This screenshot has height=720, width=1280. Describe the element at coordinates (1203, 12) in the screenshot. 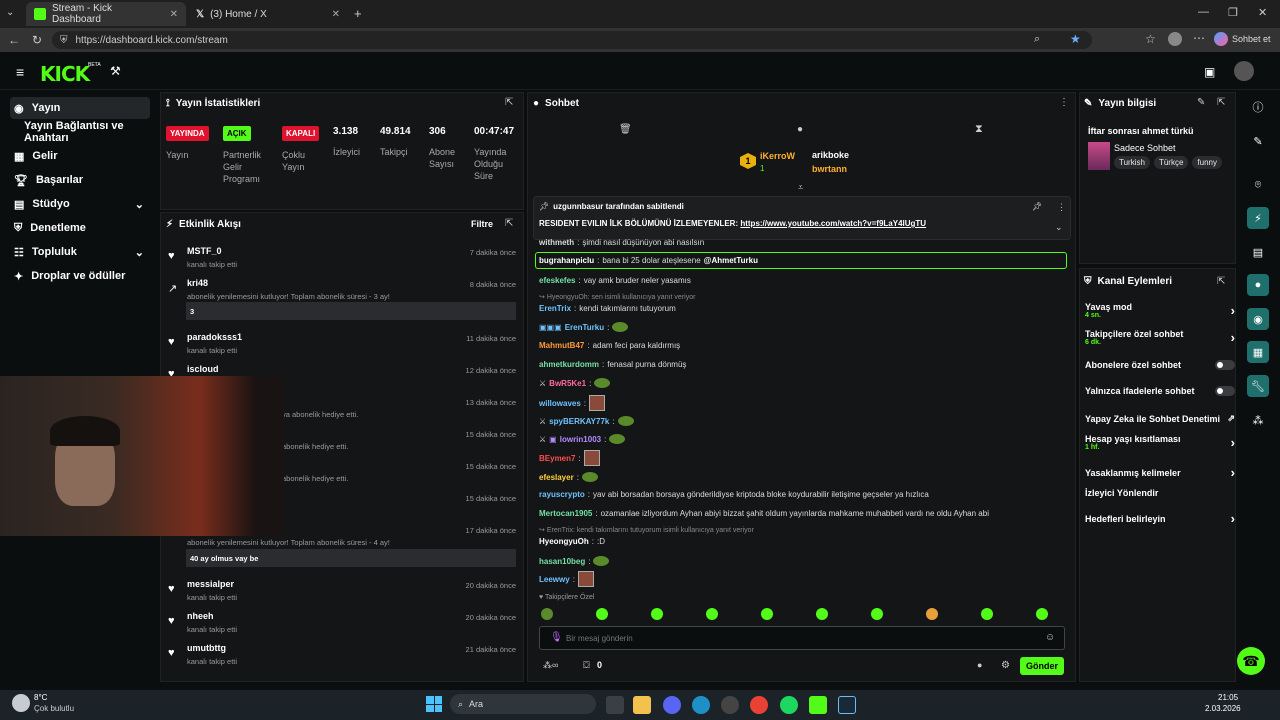

I see `minimize-button: —` at that location.